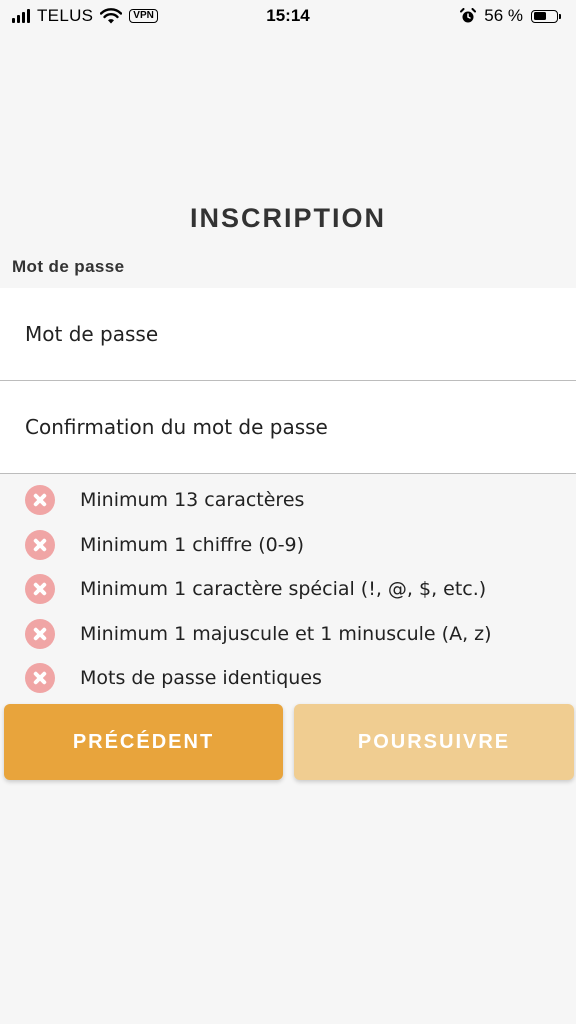 Image resolution: width=576 pixels, height=1024 pixels. What do you see at coordinates (143, 742) in the screenshot?
I see `previous-button: PRÉCÉDENT` at bounding box center [143, 742].